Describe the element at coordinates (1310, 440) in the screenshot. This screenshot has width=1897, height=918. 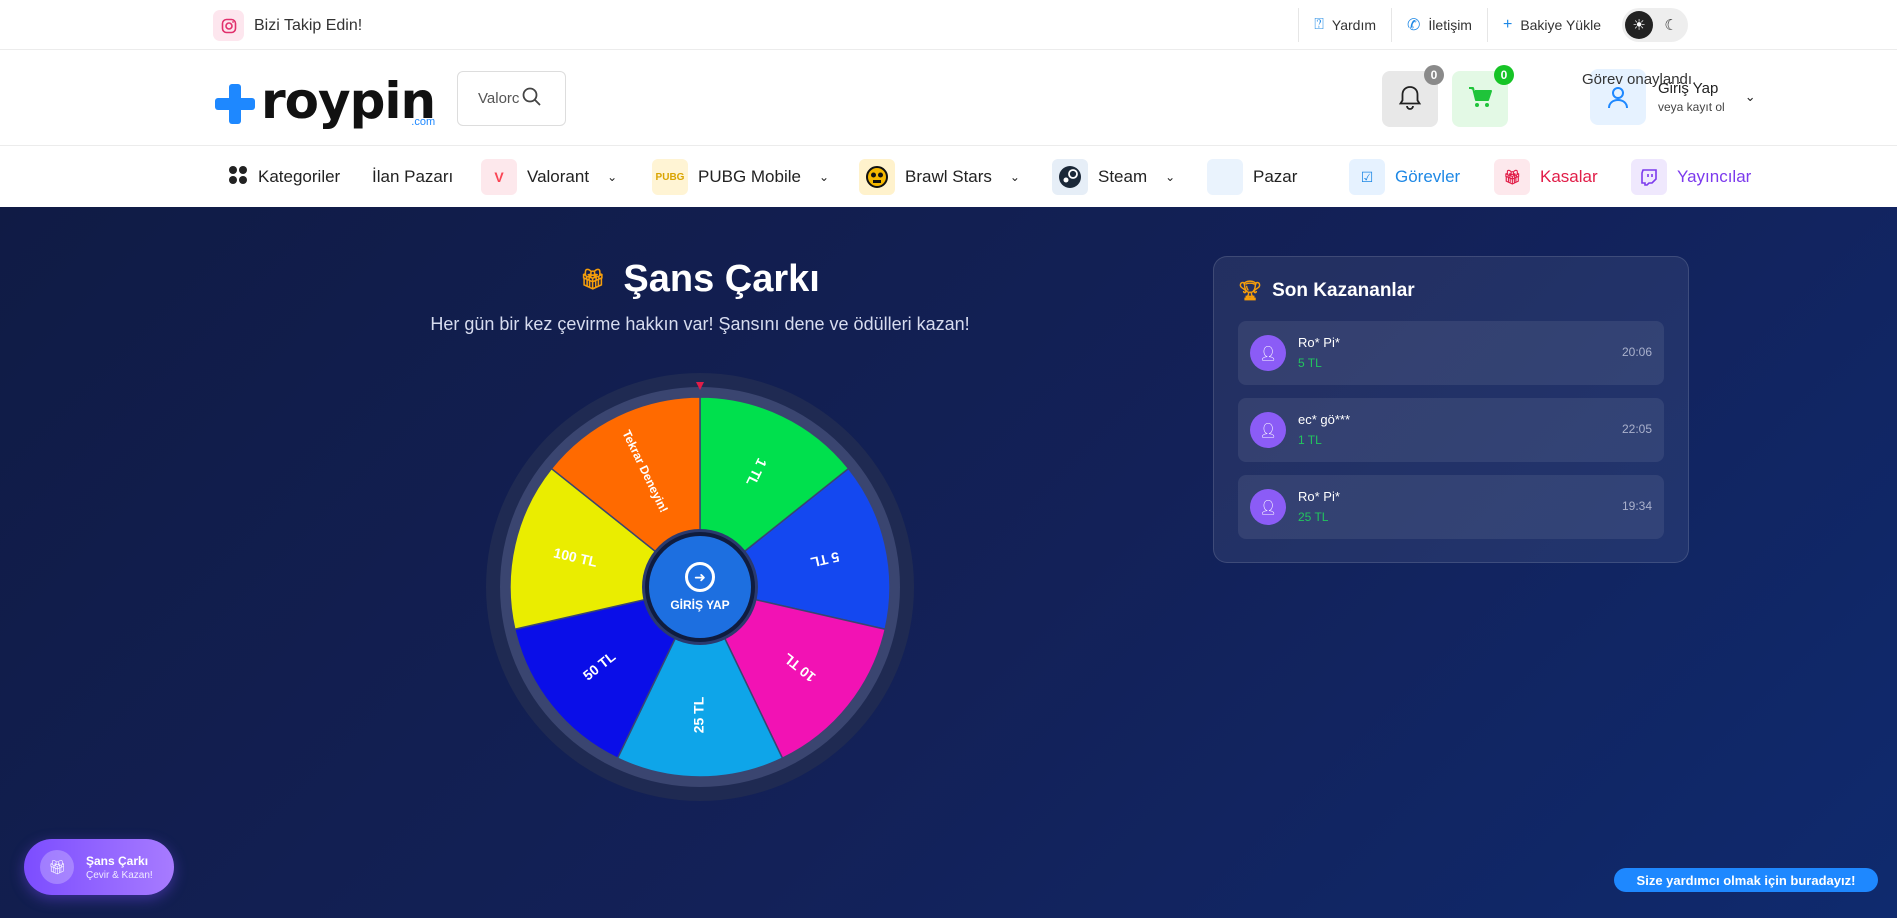
I see `winner-amount: 1 TL` at that location.